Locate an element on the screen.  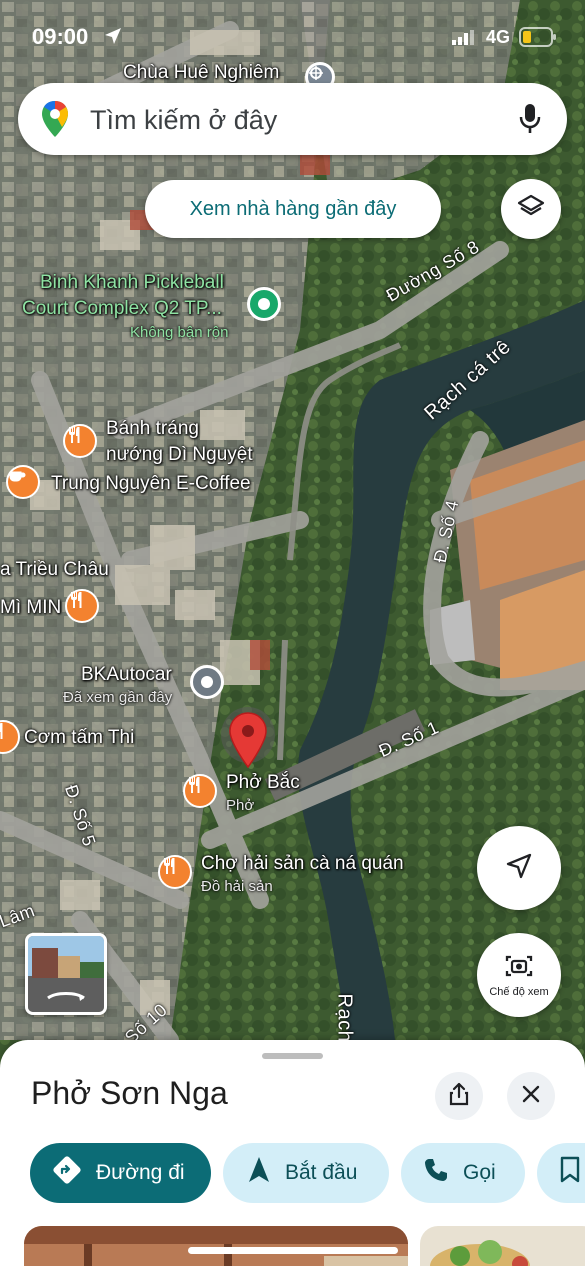
directions-button: Đường đi is located at coordinates (120, 1173).